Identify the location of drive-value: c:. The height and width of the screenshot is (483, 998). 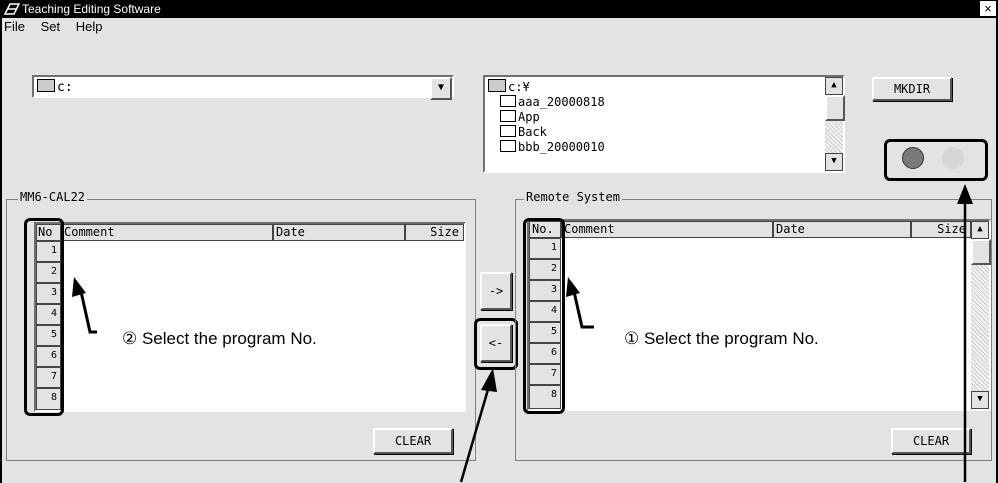
(65, 87).